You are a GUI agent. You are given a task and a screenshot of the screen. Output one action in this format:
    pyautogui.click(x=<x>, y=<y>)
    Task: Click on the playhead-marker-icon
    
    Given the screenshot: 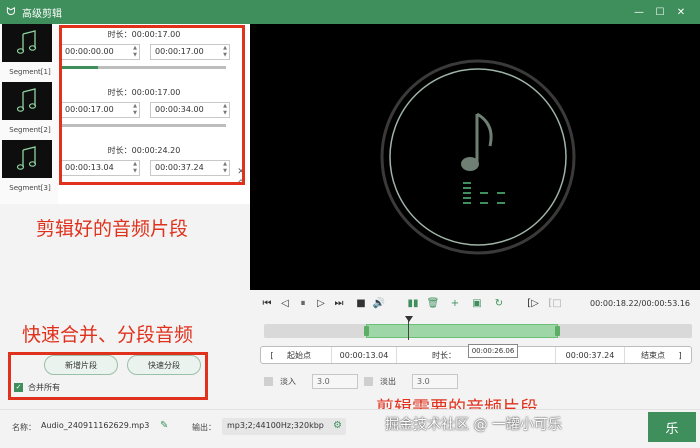 What is the action you would take?
    pyautogui.click(x=409, y=319)
    